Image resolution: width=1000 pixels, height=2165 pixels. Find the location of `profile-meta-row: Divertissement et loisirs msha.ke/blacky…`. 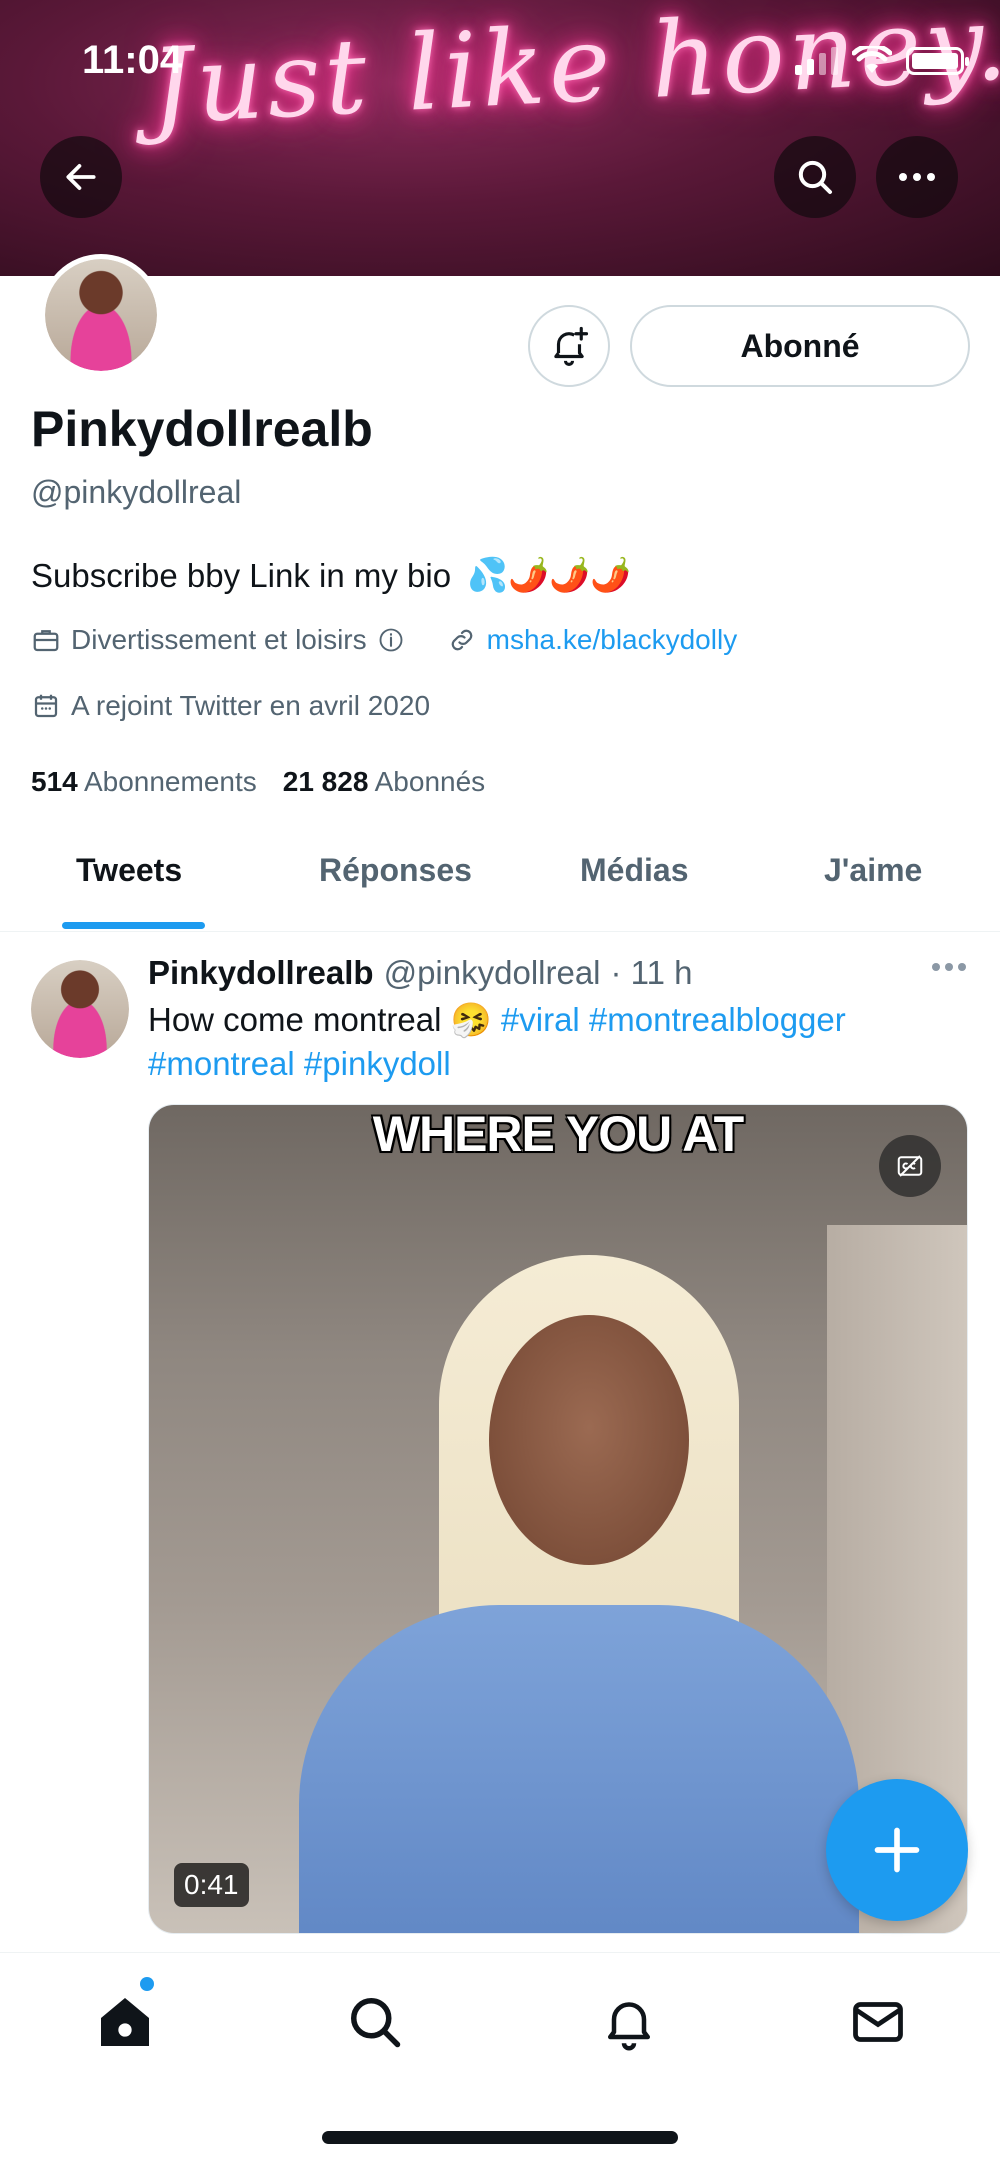

profile-meta-row: Divertissement et loisirs msha.ke/blacky… is located at coordinates (384, 640).